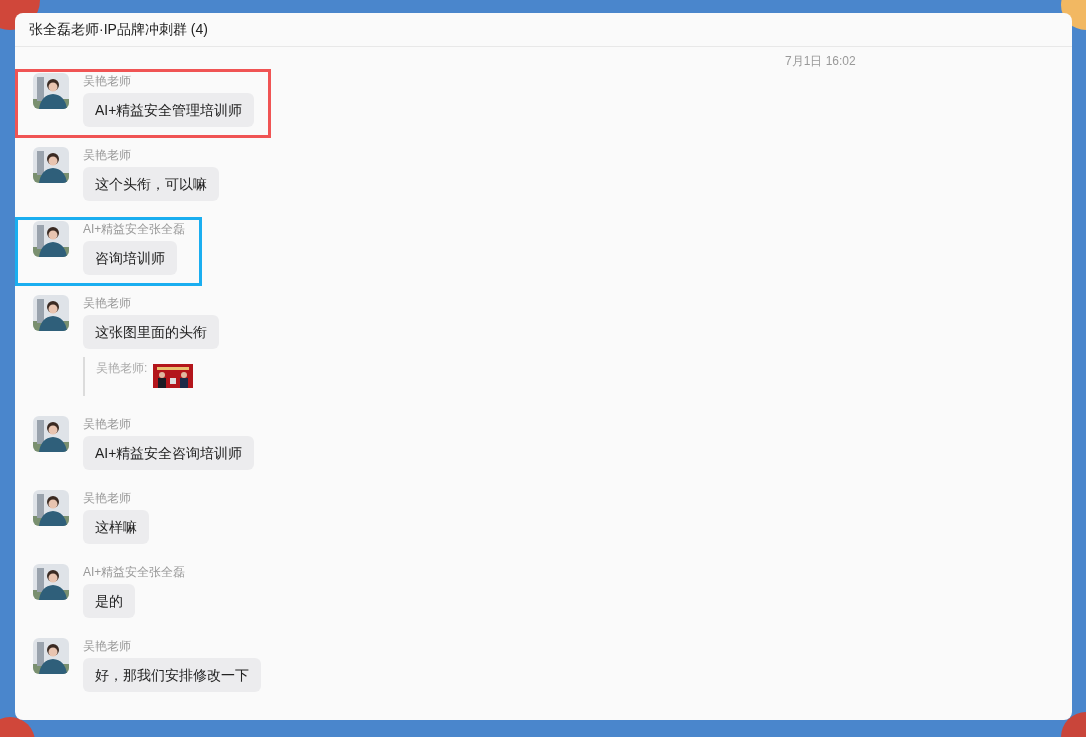  What do you see at coordinates (169, 453) in the screenshot?
I see `message-bubble: AI+精益安全咨询培训师` at bounding box center [169, 453].